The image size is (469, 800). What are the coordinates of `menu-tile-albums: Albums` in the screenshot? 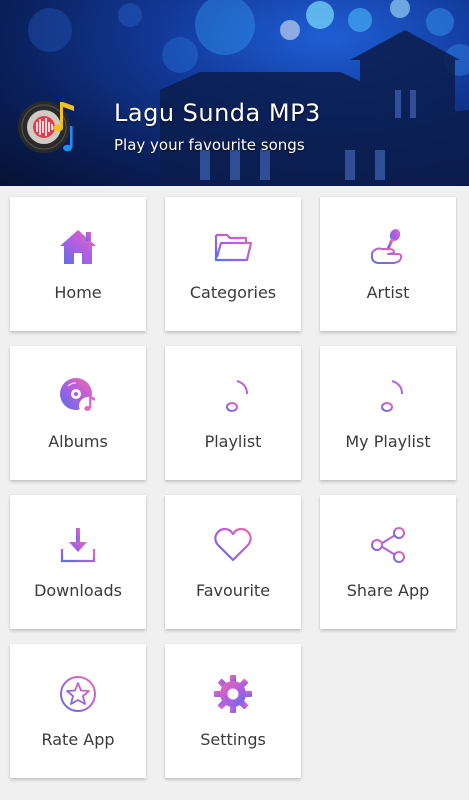 It's located at (78, 413).